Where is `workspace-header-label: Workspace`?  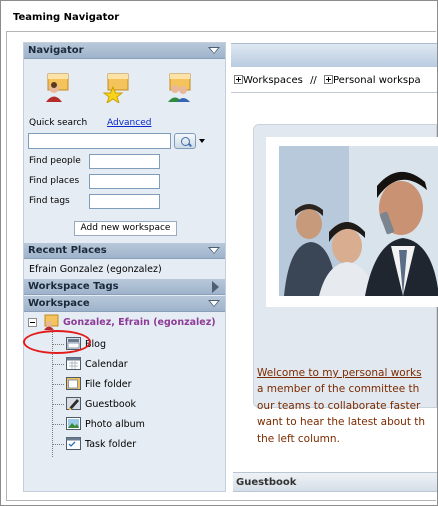
workspace-header-label: Workspace is located at coordinates (59, 303).